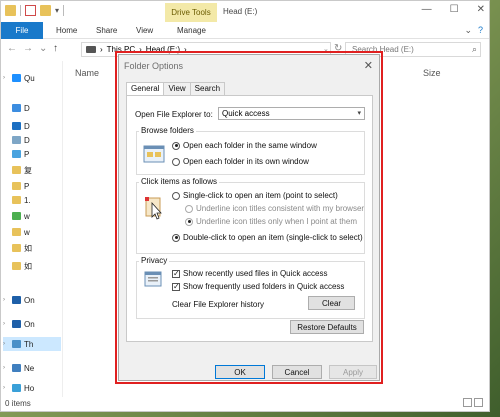 This screenshot has width=500, height=417. I want to click on dialog-tabs: General View Search, so click(176, 89).